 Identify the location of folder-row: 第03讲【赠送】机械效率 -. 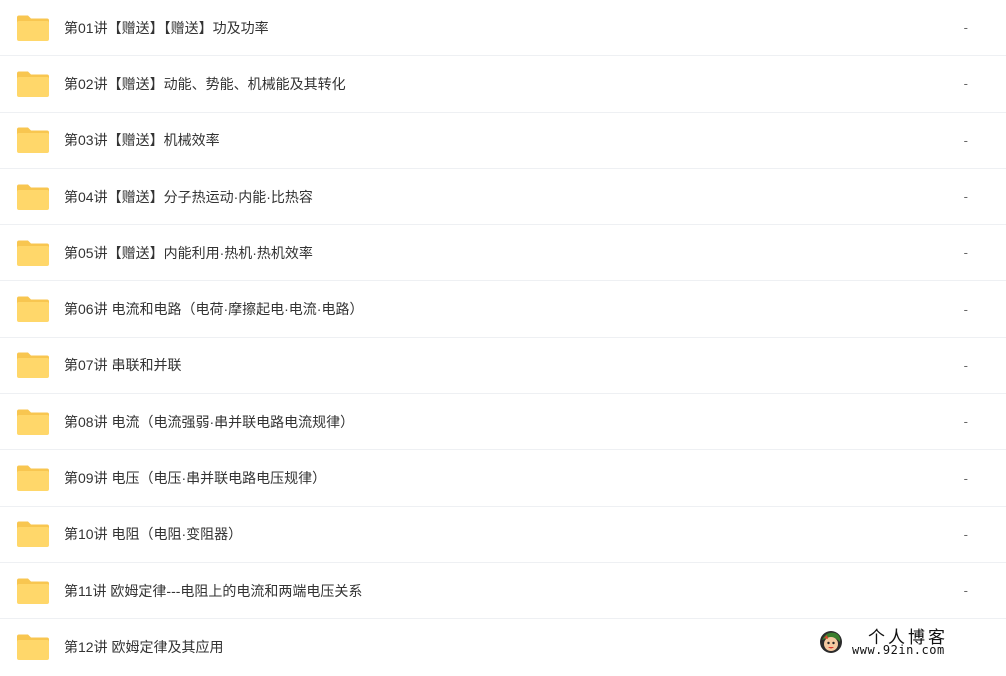
(503, 141).